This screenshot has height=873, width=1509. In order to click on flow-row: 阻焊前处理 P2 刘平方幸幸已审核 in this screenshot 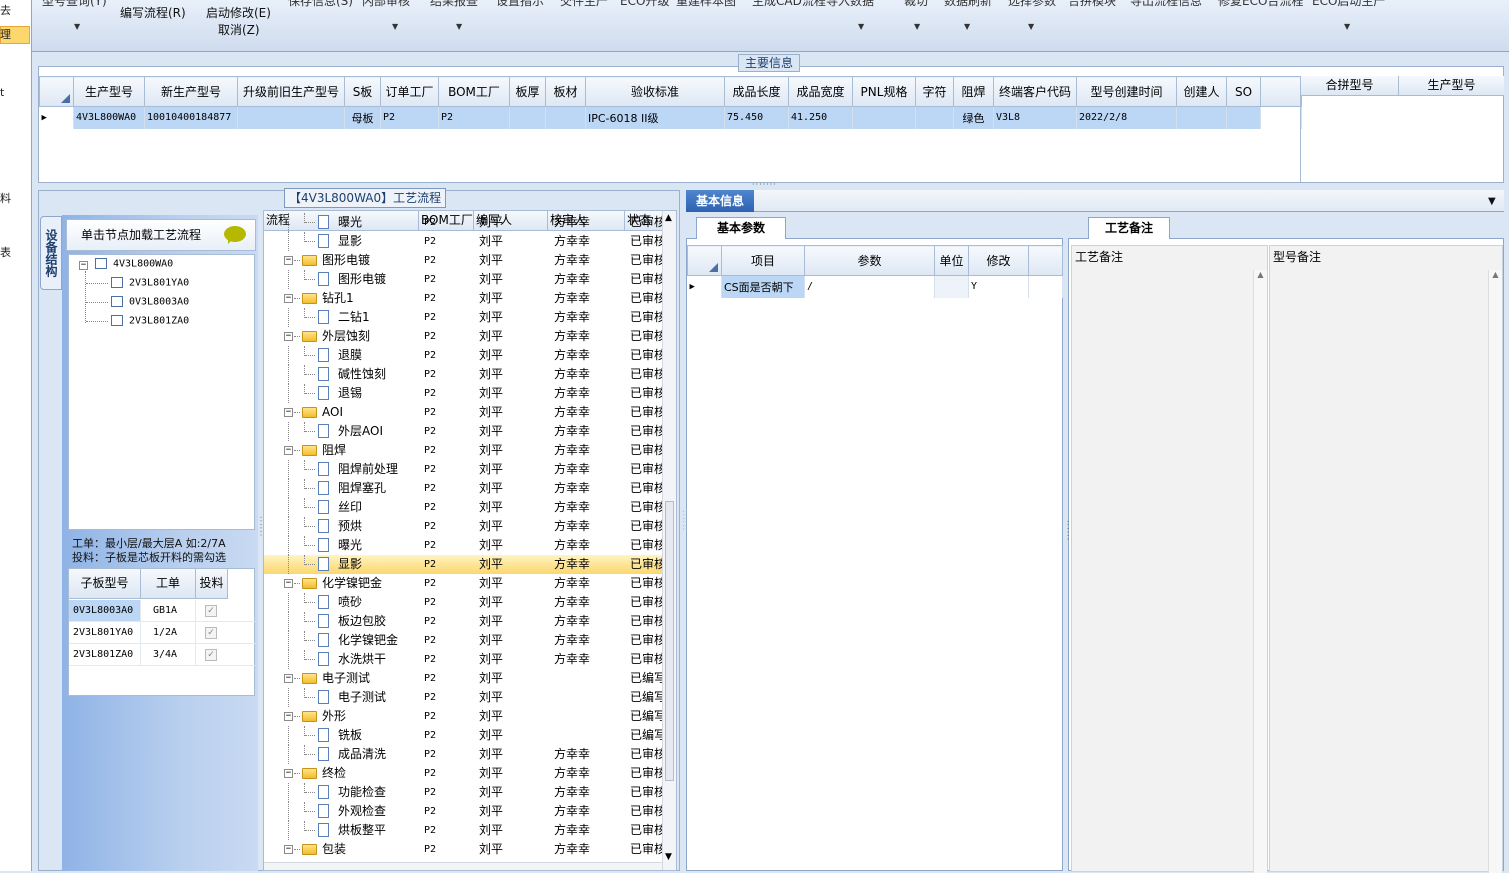, I will do `click(463, 469)`.